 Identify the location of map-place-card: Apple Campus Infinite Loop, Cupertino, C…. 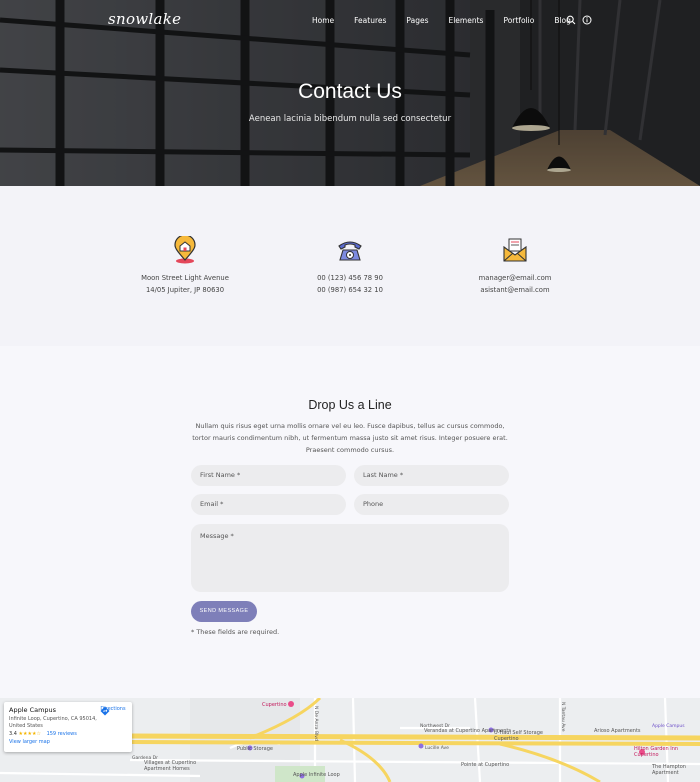
(68, 727).